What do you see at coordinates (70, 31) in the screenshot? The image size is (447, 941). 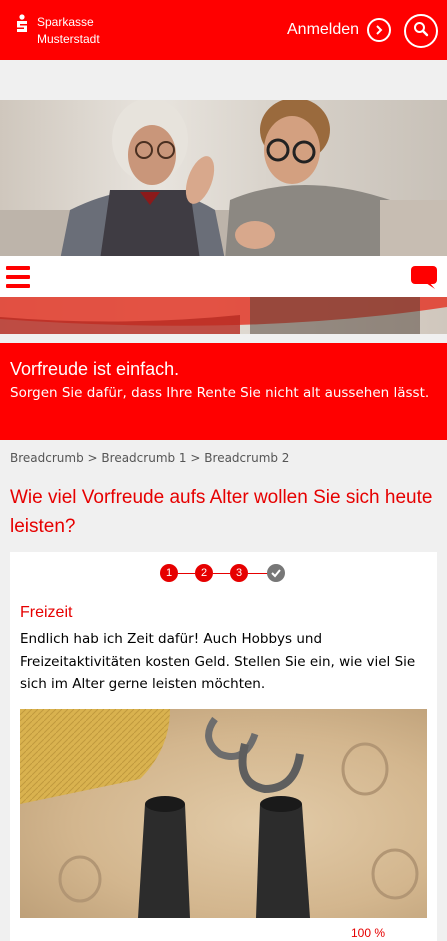 I see `sparkasse-logo: Sparkasse Musterstadt` at bounding box center [70, 31].